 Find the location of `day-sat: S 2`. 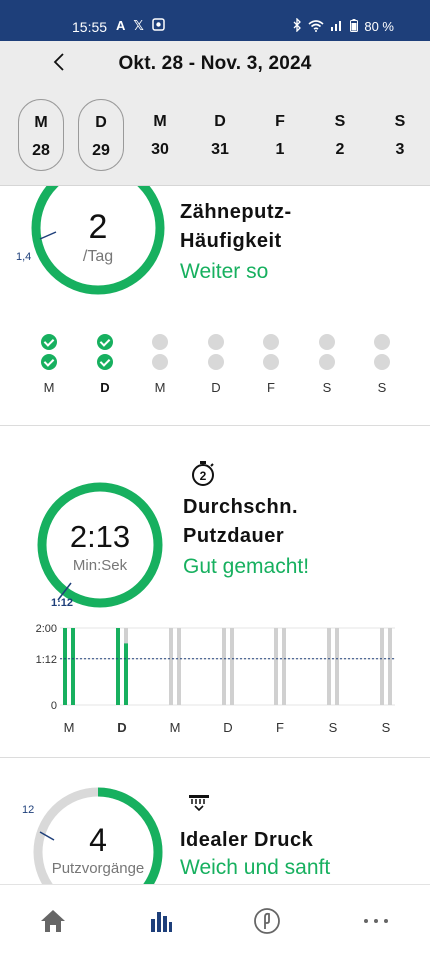

day-sat: S 2 is located at coordinates (340, 135).